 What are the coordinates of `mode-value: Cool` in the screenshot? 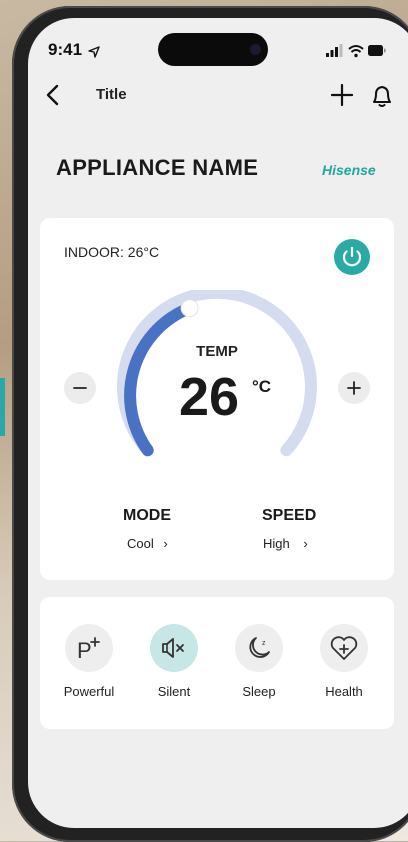 It's located at (140, 543).